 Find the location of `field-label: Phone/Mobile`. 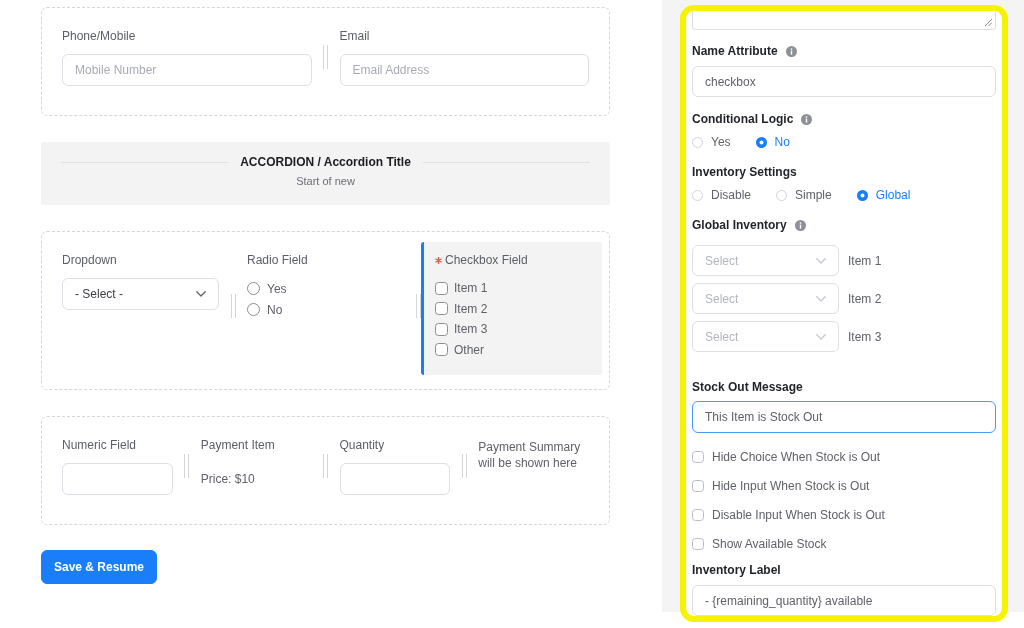

field-label: Phone/Mobile is located at coordinates (99, 36).